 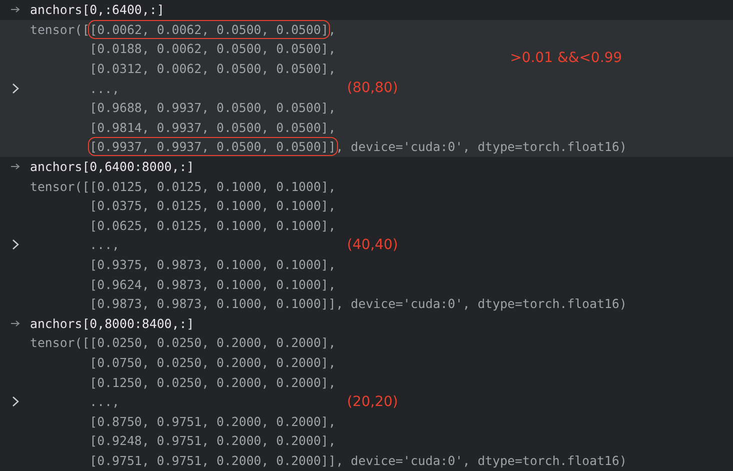 What do you see at coordinates (209, 342) in the screenshot?
I see `output-code: [0.0250, 0.0250, 0.2000, 0.2000]` at bounding box center [209, 342].